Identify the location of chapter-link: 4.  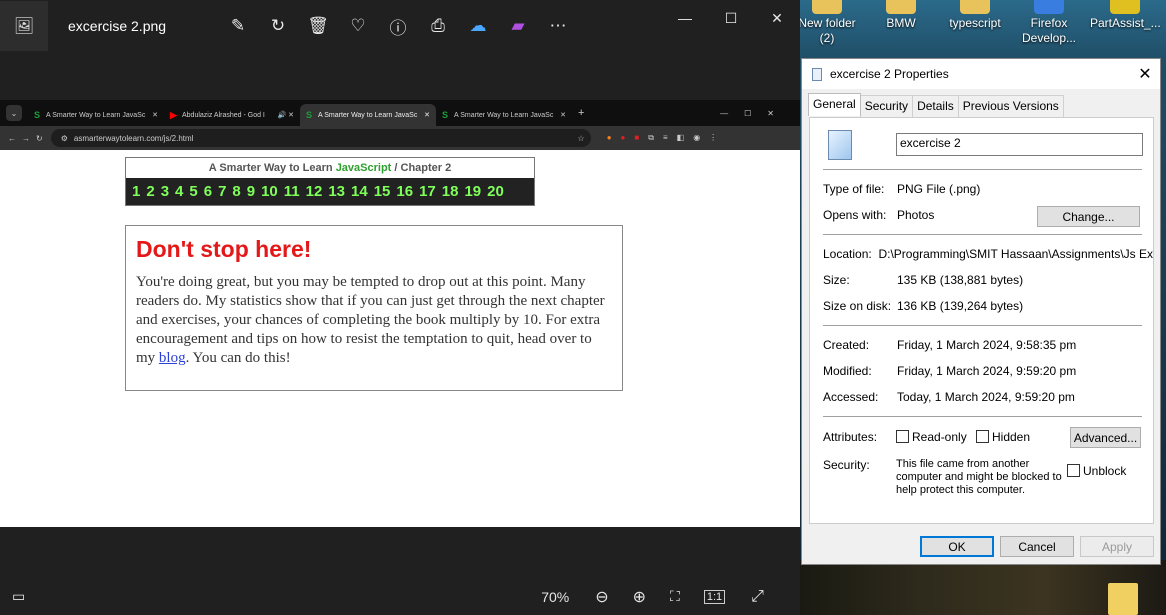
(179, 191).